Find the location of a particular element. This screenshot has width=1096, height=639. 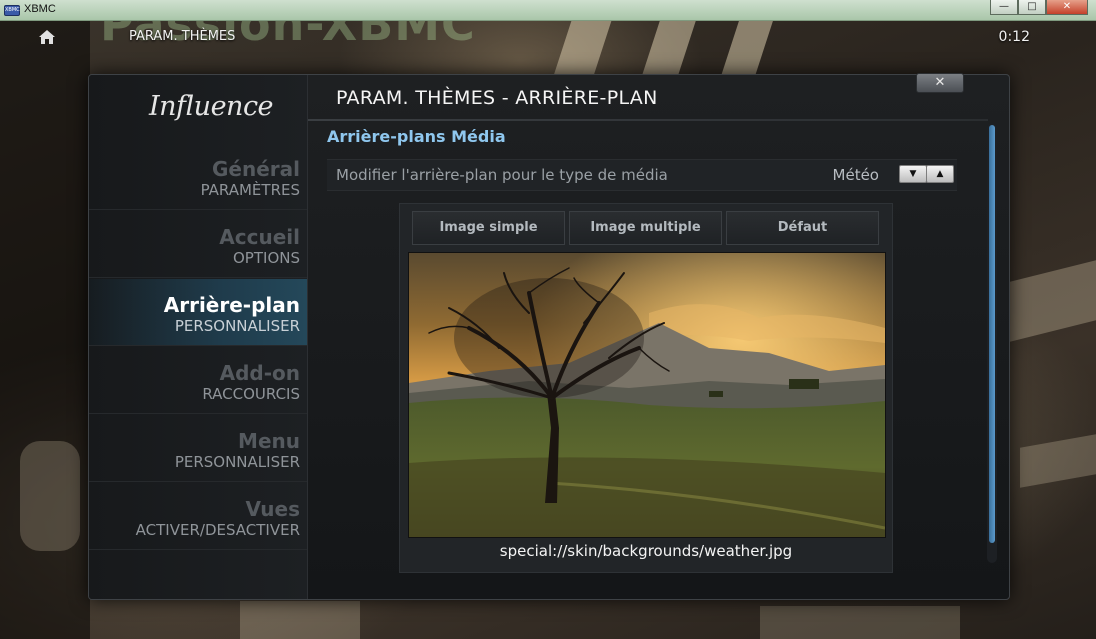

spin-up-button: ▲ is located at coordinates (940, 174).